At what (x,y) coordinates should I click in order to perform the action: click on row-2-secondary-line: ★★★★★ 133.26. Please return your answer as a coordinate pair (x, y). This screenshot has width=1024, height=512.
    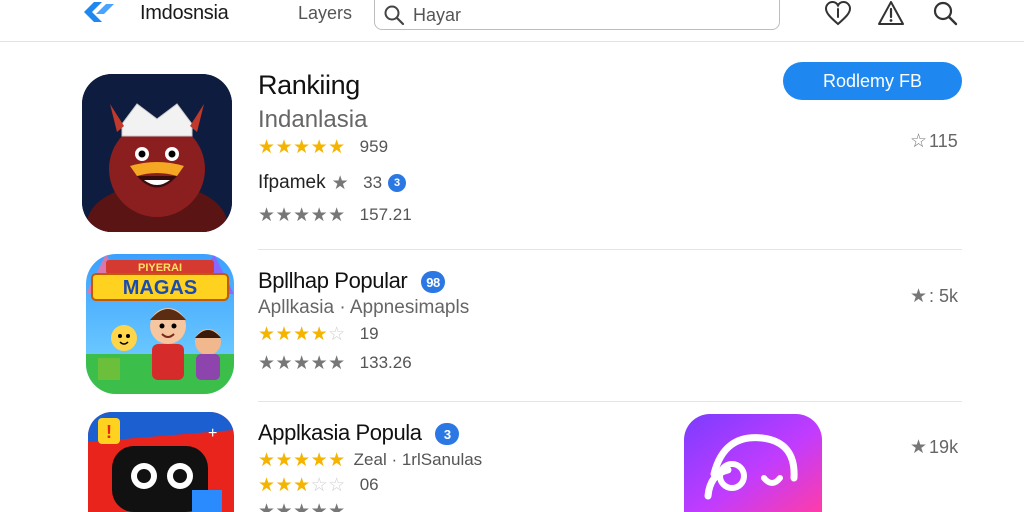
    Looking at the image, I should click on (335, 363).